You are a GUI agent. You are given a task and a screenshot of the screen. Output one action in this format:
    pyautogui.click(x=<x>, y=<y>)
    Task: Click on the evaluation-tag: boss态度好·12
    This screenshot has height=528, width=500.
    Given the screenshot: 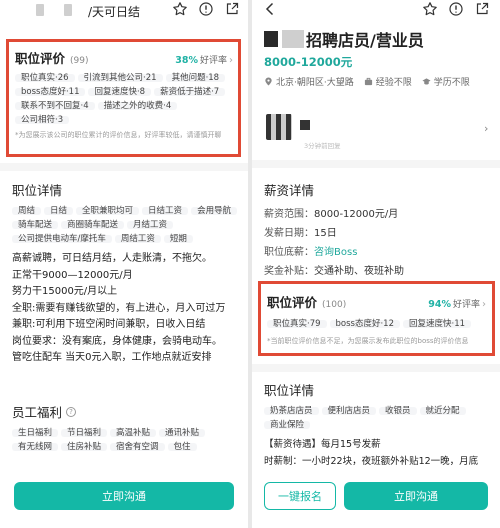 What is the action you would take?
    pyautogui.click(x=365, y=324)
    